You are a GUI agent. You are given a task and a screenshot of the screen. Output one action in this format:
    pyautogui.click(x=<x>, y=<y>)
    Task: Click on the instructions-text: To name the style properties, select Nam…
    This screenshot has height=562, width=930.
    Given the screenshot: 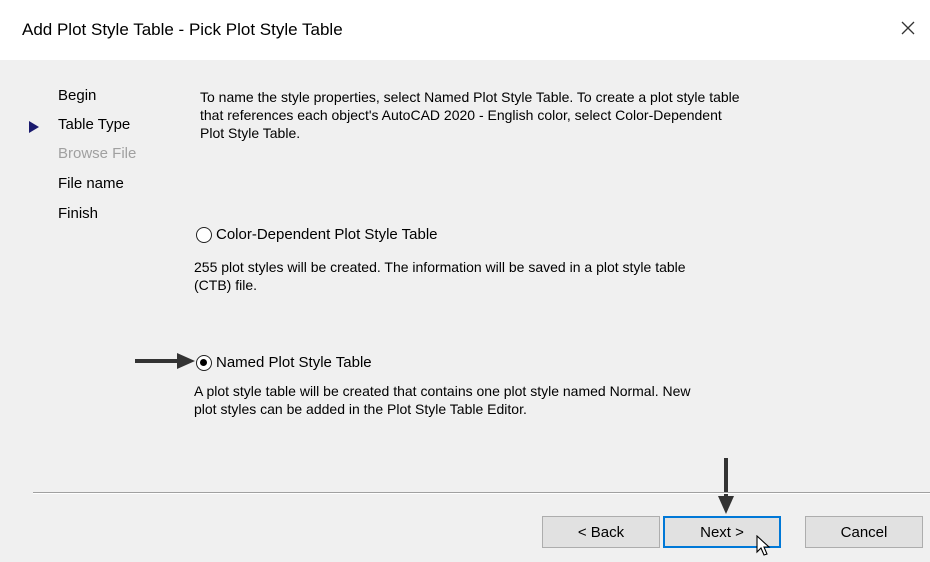 What is the action you would take?
    pyautogui.click(x=470, y=115)
    